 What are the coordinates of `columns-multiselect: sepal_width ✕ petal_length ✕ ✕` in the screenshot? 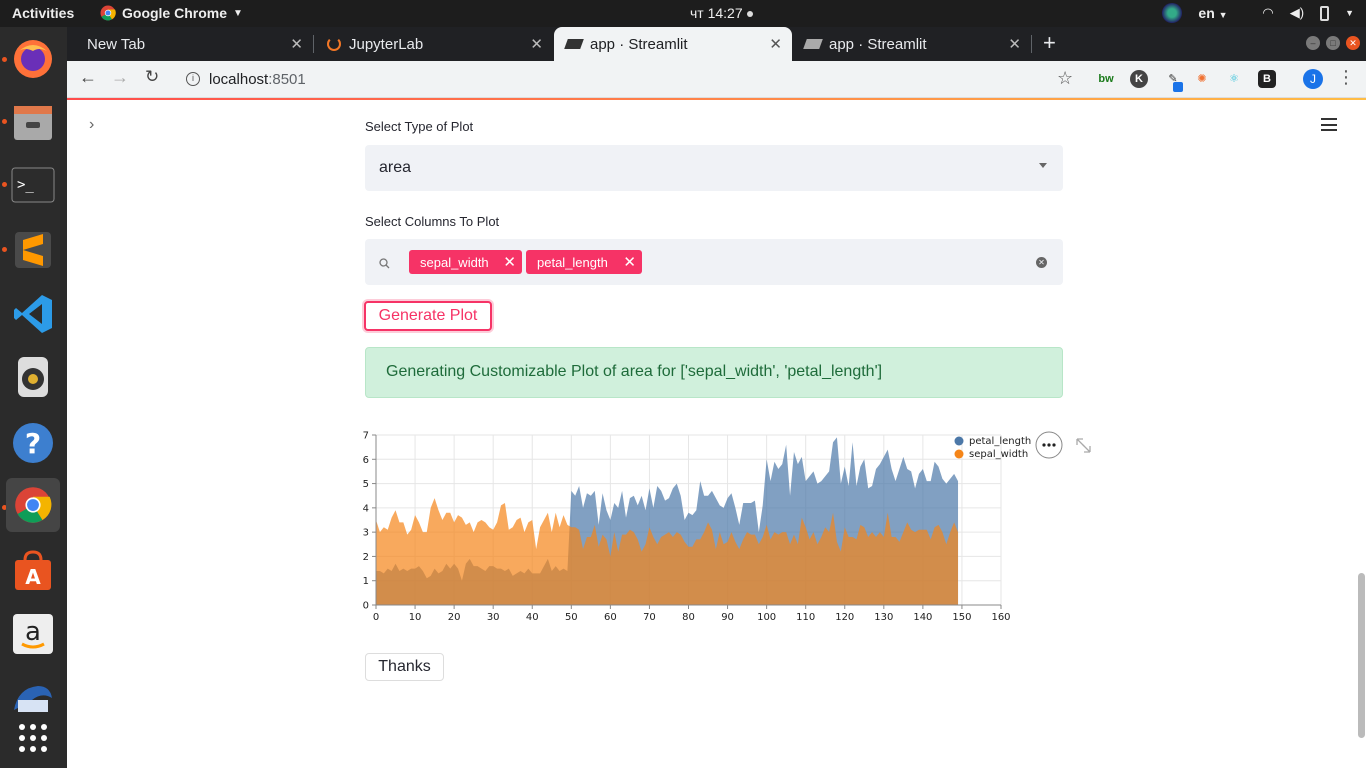 It's located at (714, 262).